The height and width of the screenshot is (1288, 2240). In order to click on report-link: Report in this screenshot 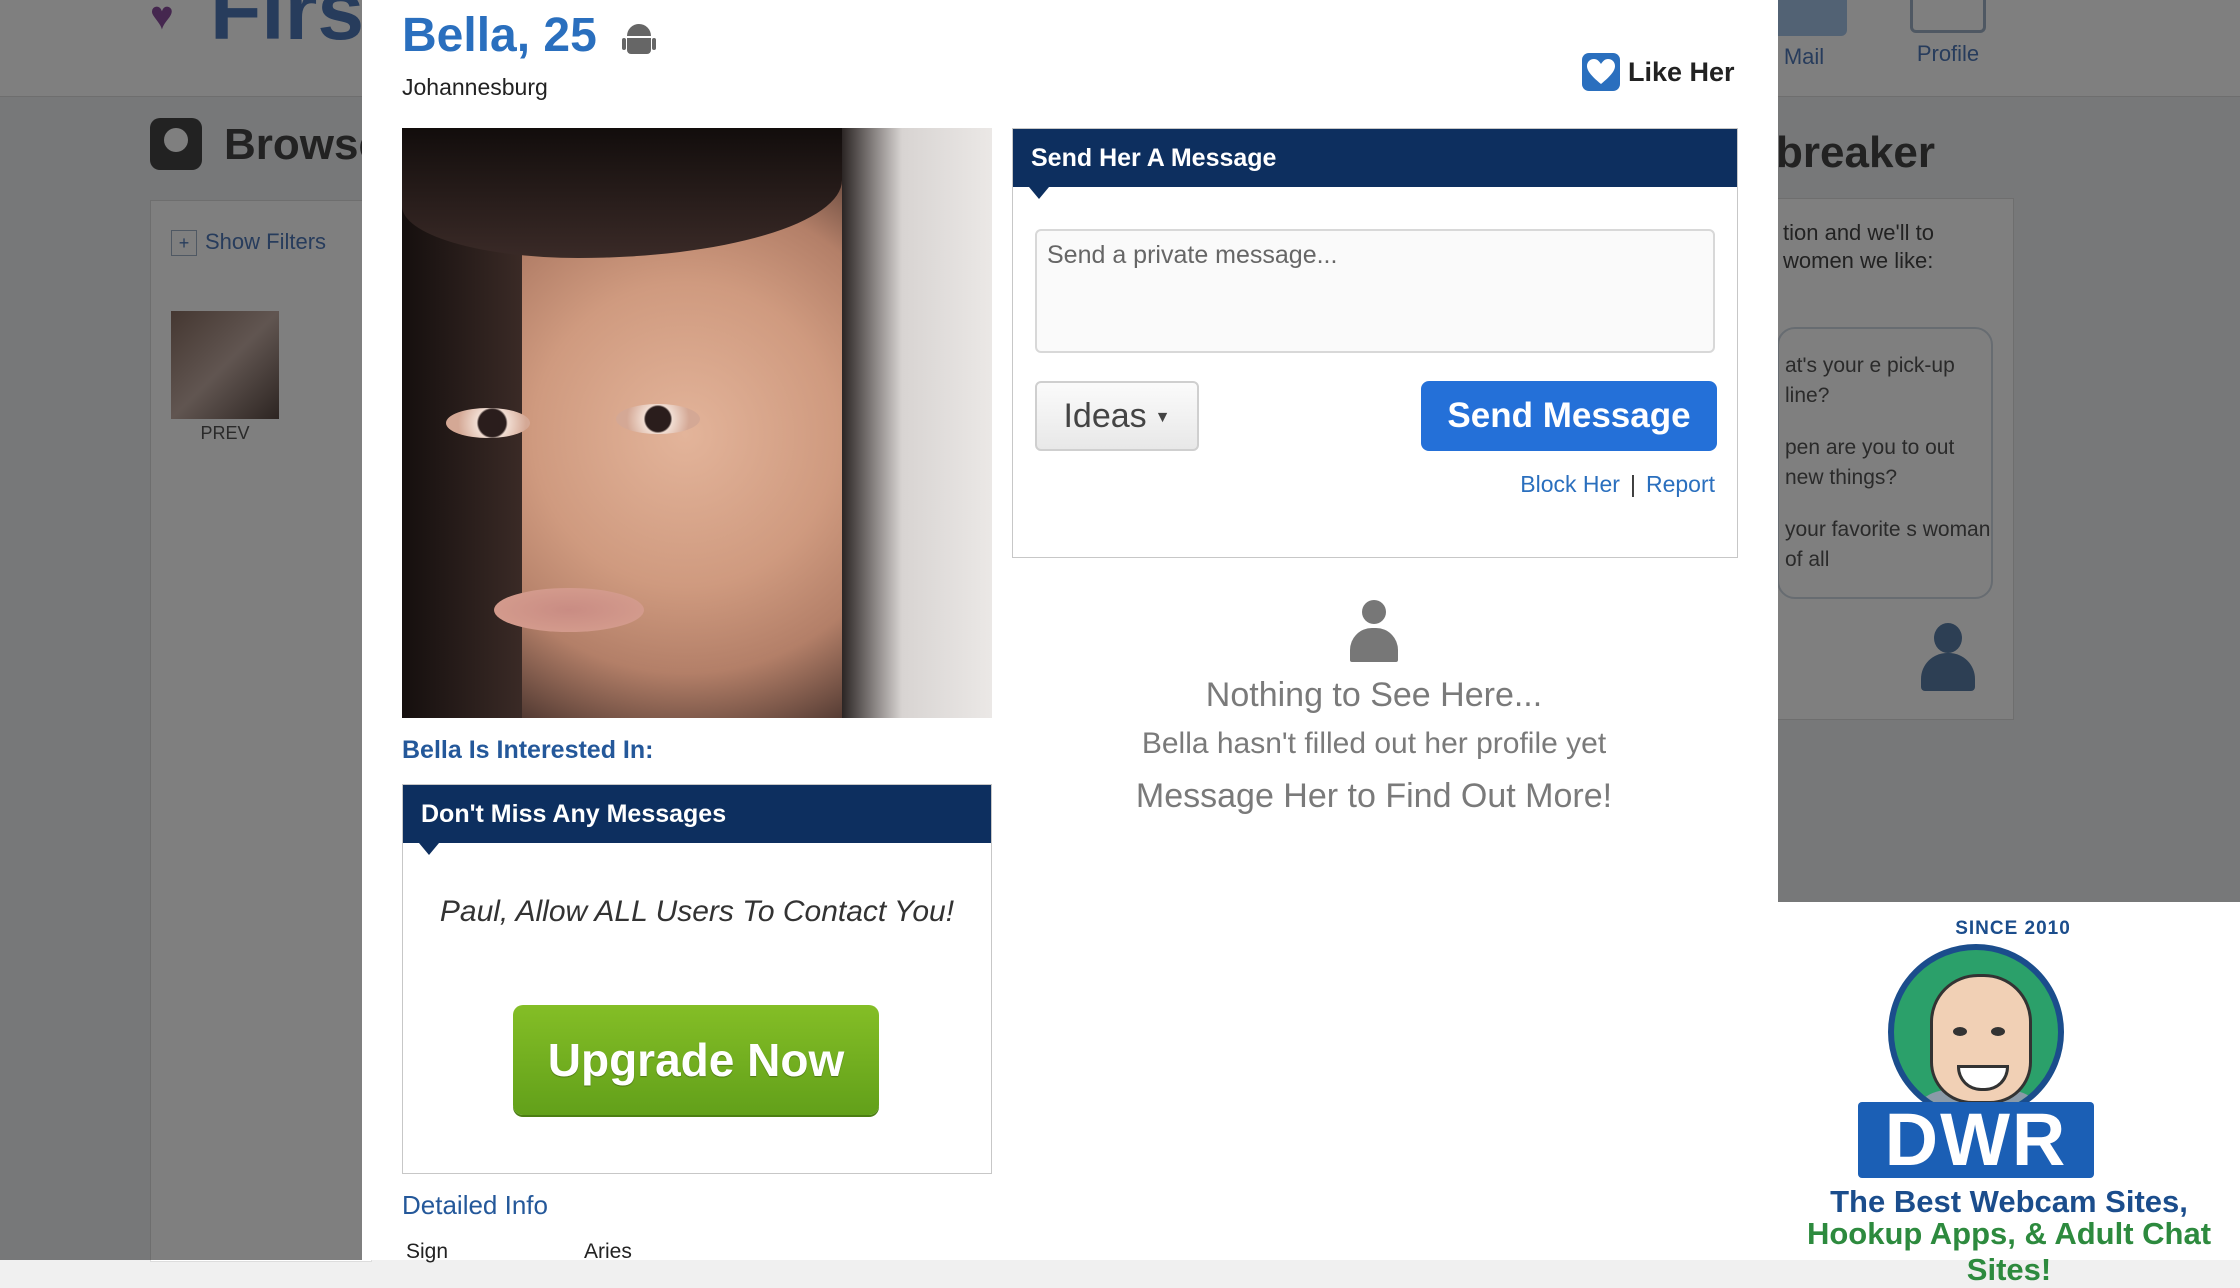, I will do `click(1680, 484)`.